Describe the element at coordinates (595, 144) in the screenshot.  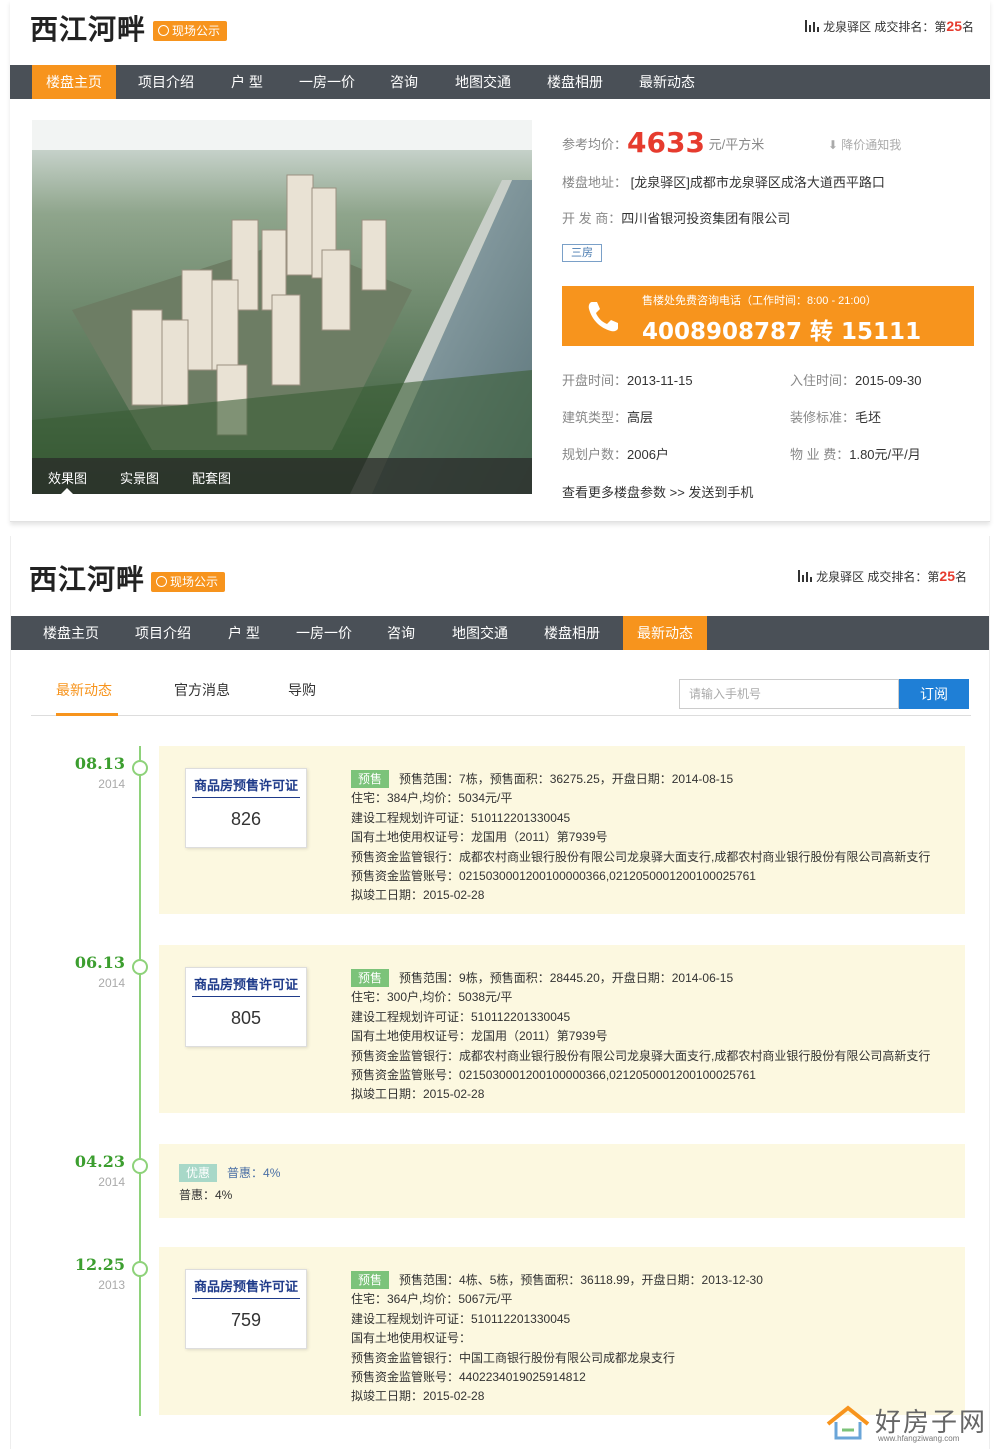
I see `price-label: 参考均价：` at that location.